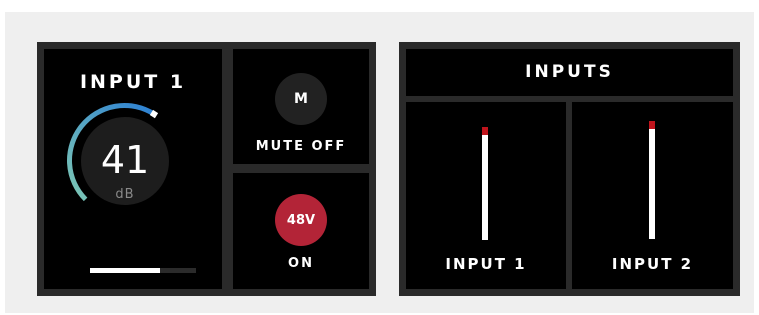 The height and width of the screenshot is (315, 759). What do you see at coordinates (485, 183) in the screenshot?
I see `input-1-meter` at bounding box center [485, 183].